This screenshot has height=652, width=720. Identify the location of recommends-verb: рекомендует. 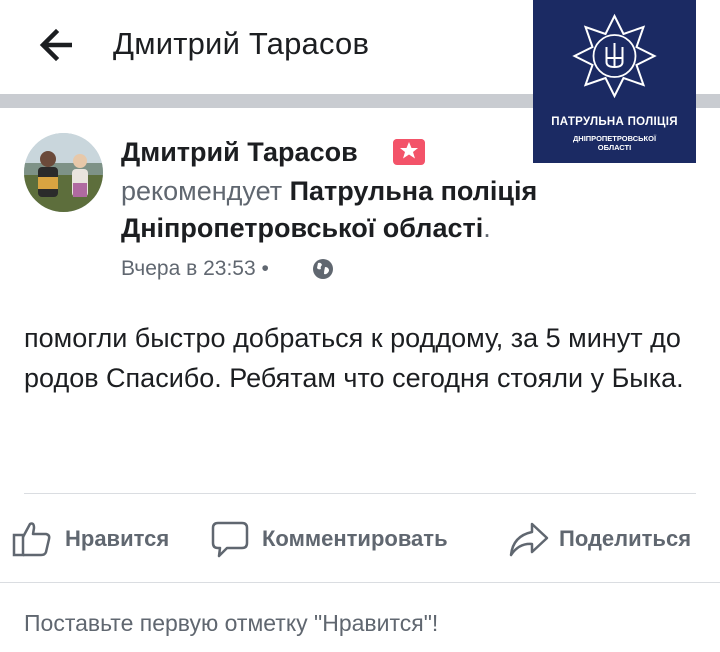
(202, 191).